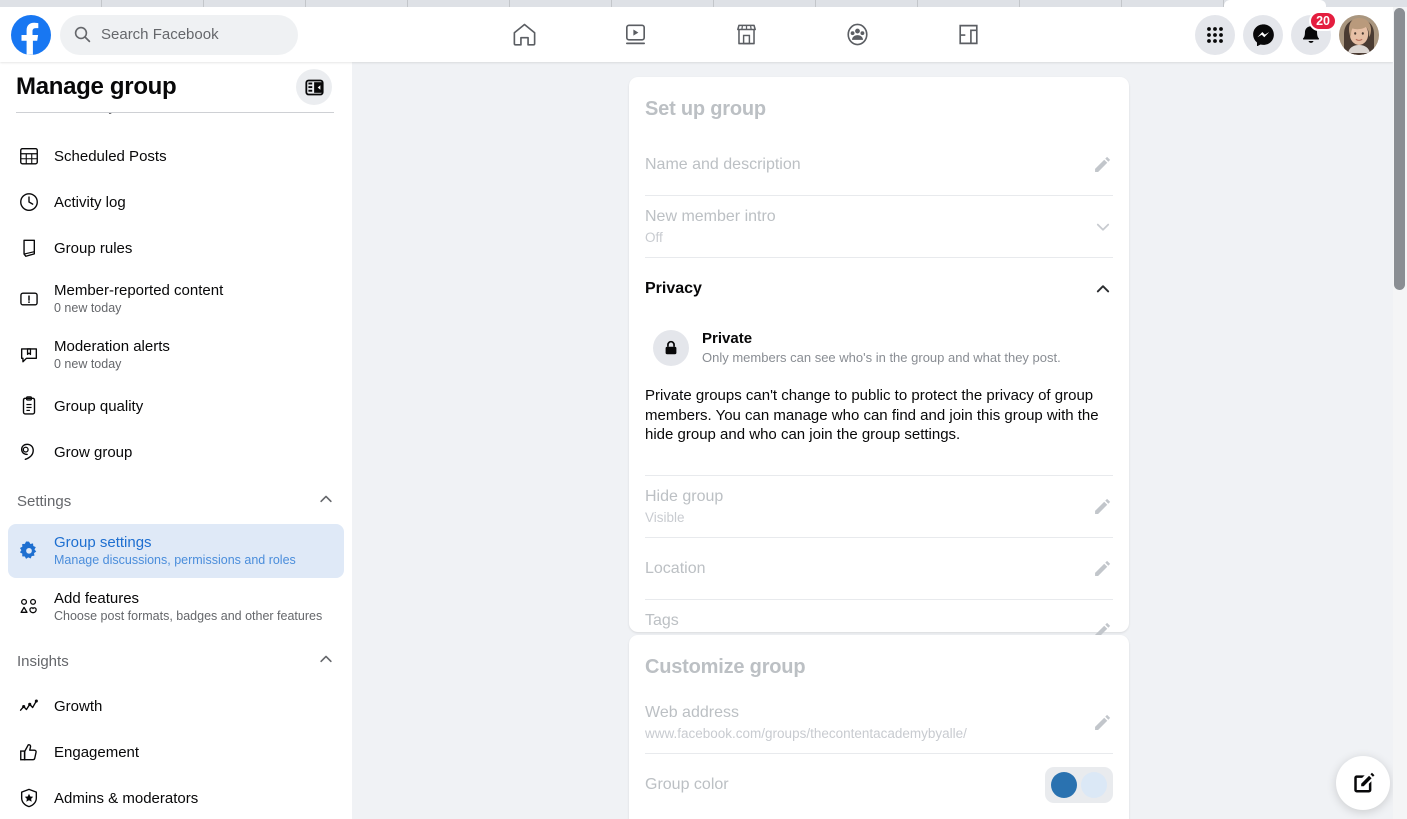  I want to click on notifications-button: 20, so click(1314, 32).